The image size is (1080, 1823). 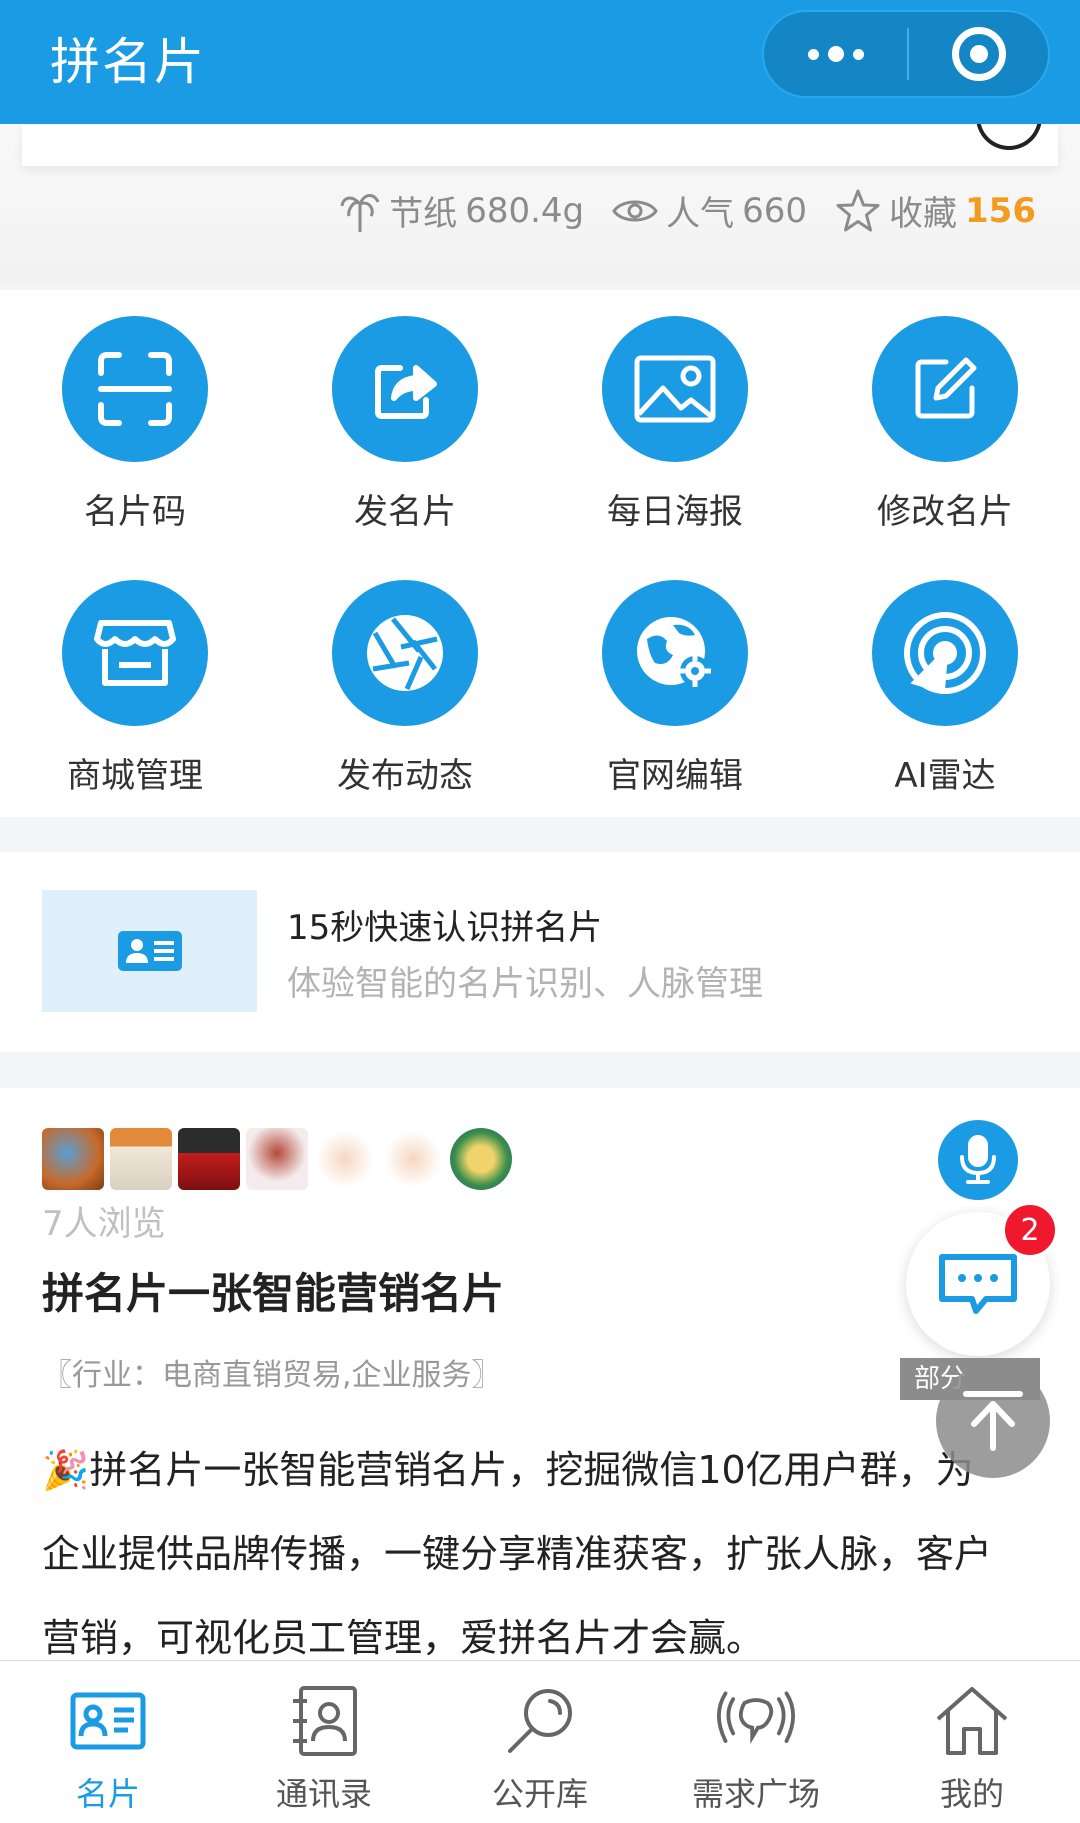 What do you see at coordinates (135, 389) in the screenshot?
I see `scan-frame-icon` at bounding box center [135, 389].